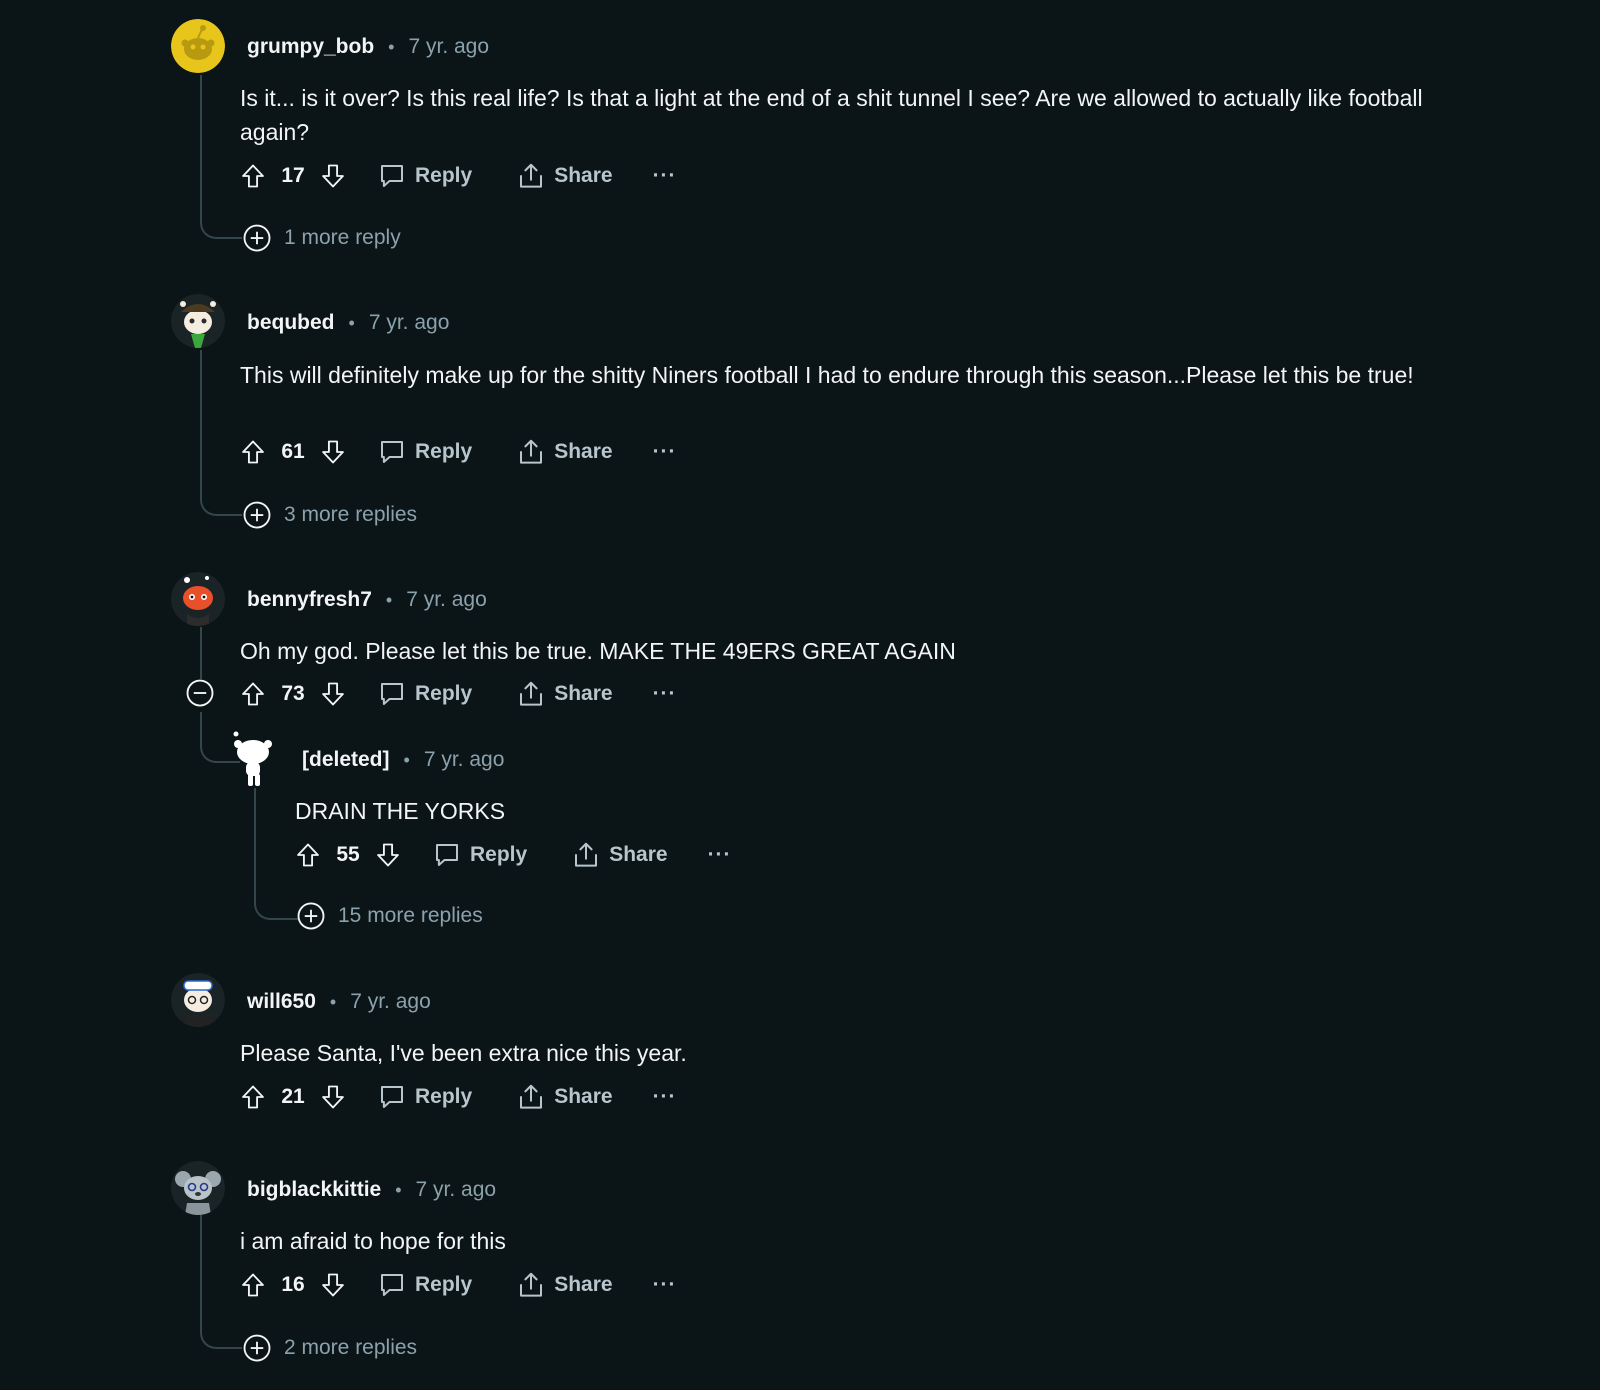  I want to click on comment-body: i am afraid to hope for this, so click(373, 1241).